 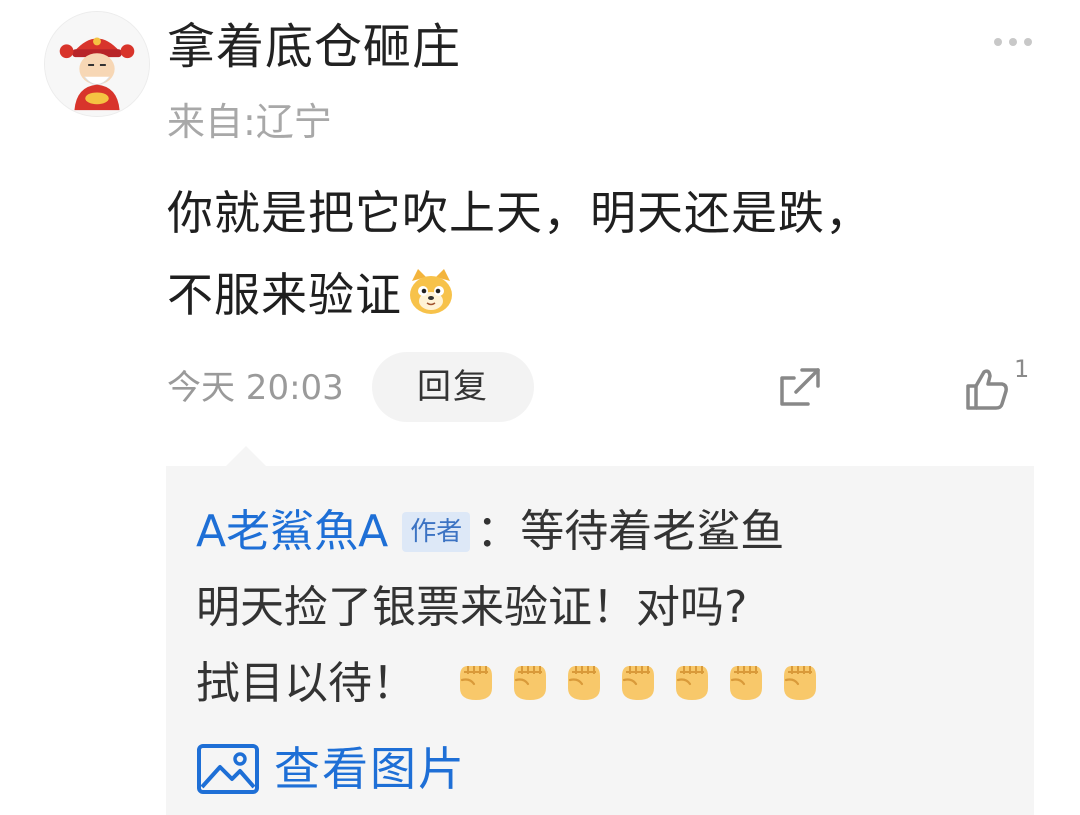 I want to click on reply-button: 回复, so click(x=453, y=387).